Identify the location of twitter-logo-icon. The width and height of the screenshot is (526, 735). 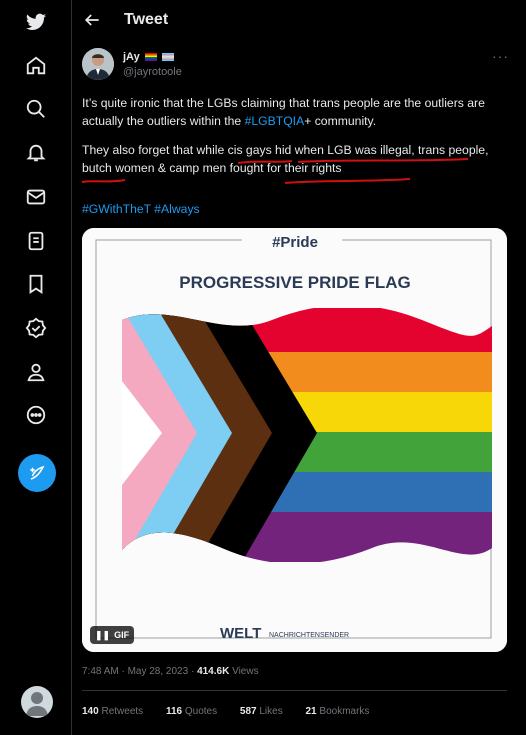
(36, 22).